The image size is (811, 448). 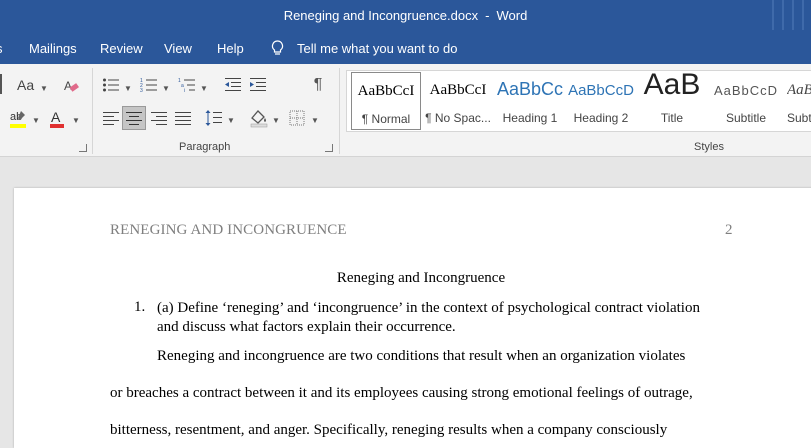 I want to click on clear-formatting-icon: A, so click(x=71, y=86).